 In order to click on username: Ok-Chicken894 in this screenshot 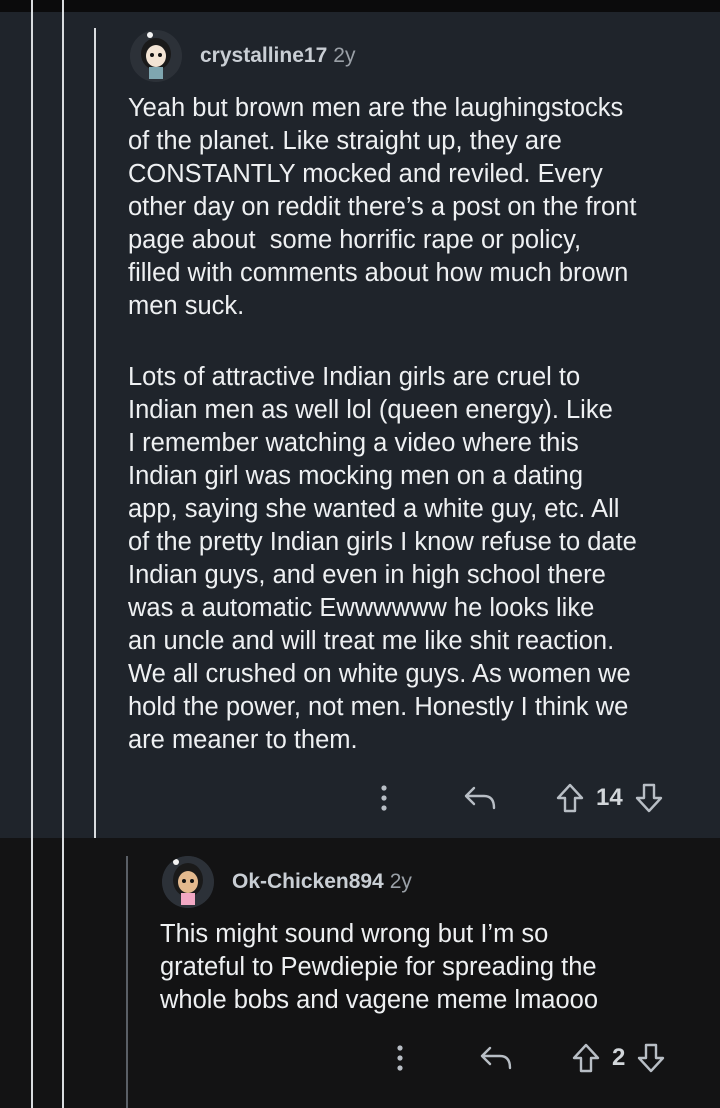, I will do `click(308, 881)`.